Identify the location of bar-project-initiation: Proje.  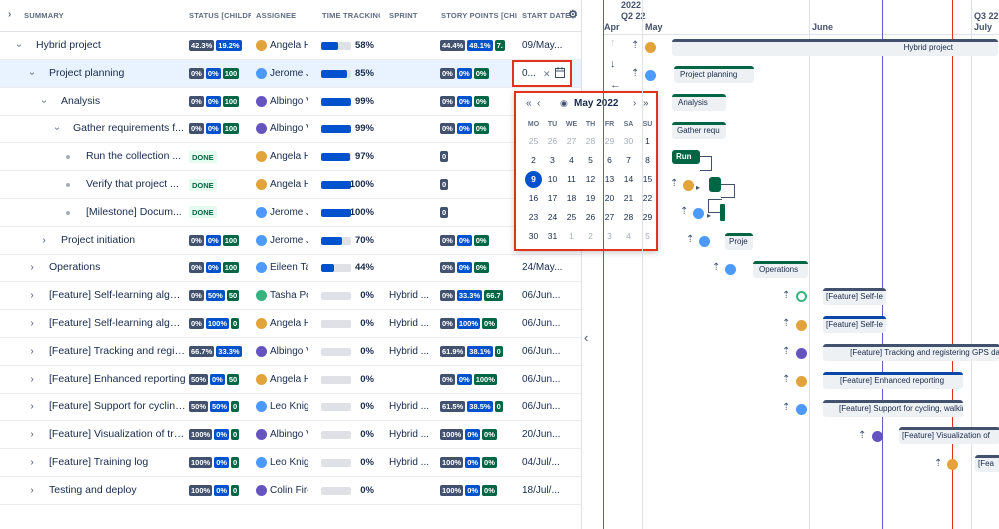
(739, 241).